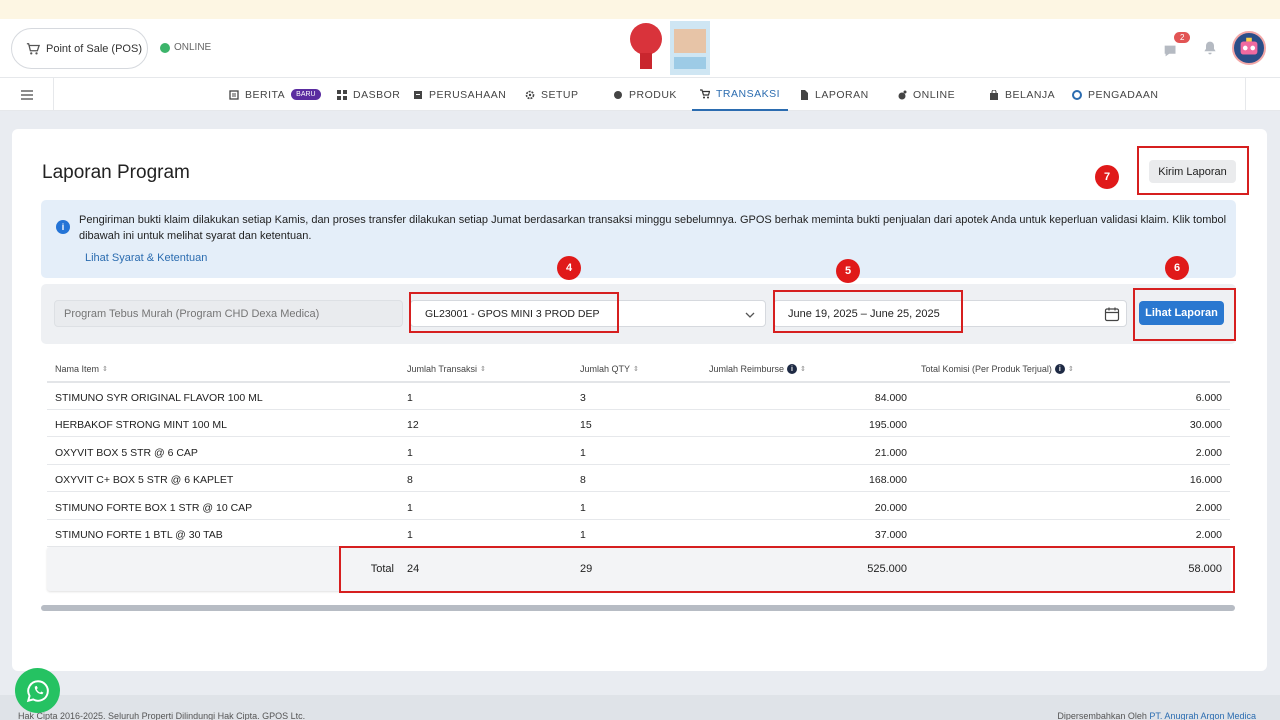  What do you see at coordinates (306, 94) in the screenshot?
I see `new-badge: BARU` at bounding box center [306, 94].